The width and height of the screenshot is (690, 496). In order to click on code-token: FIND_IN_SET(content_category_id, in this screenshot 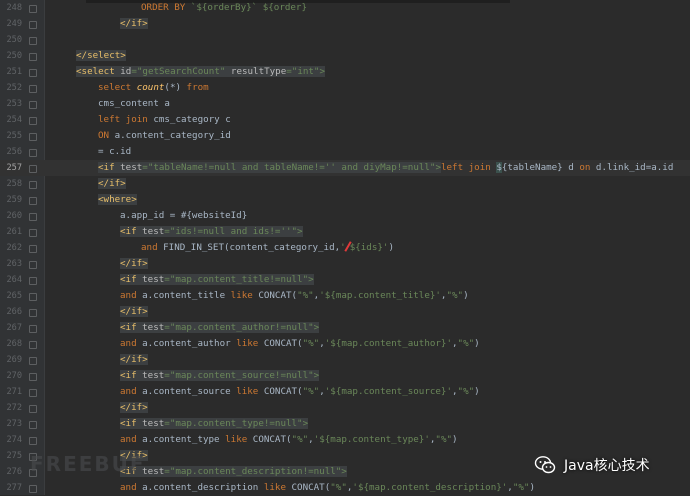, I will do `click(252, 247)`.